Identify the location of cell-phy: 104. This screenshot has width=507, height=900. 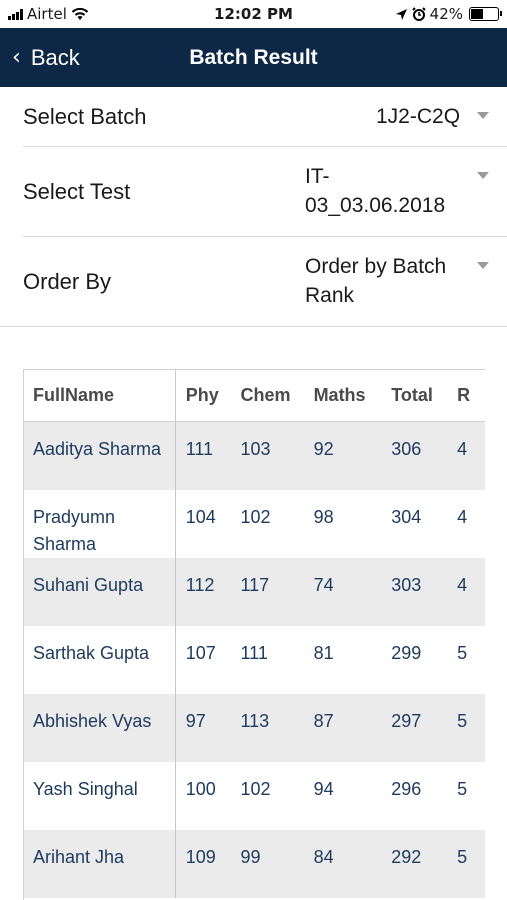
(200, 516).